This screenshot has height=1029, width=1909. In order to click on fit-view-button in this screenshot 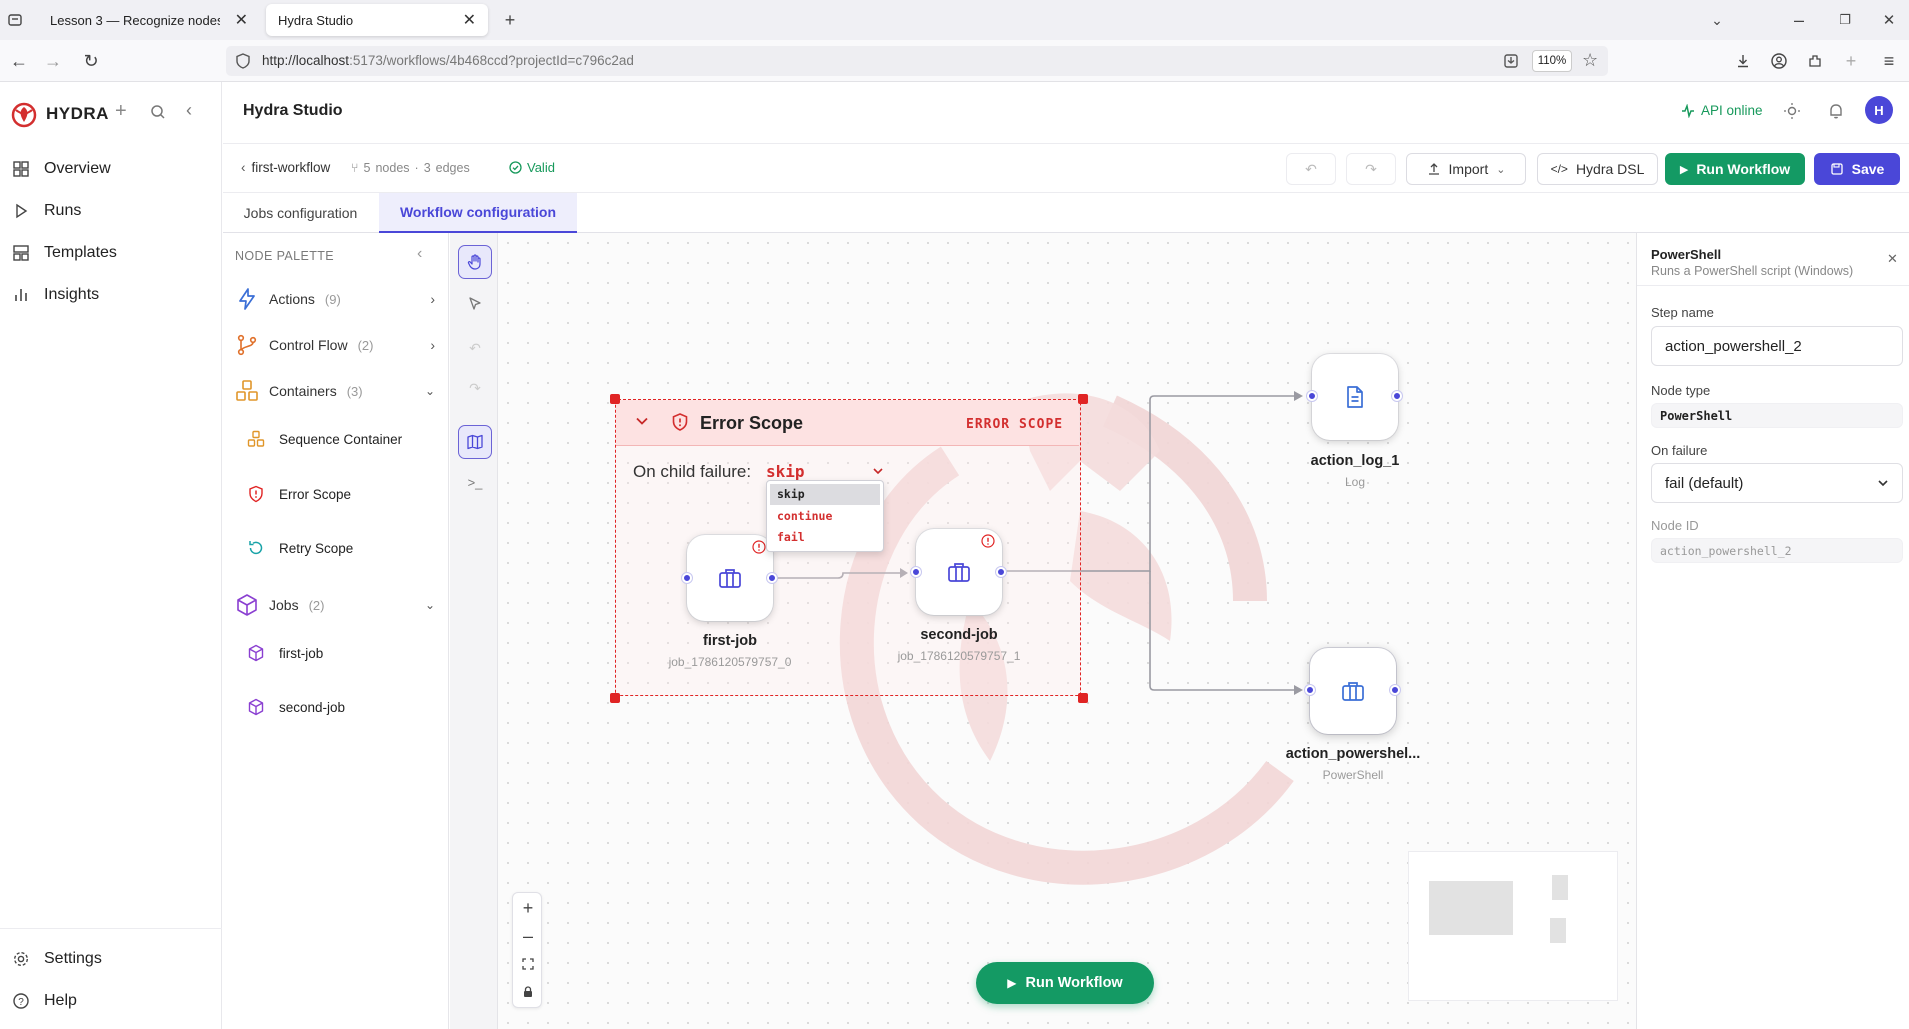, I will do `click(528, 964)`.